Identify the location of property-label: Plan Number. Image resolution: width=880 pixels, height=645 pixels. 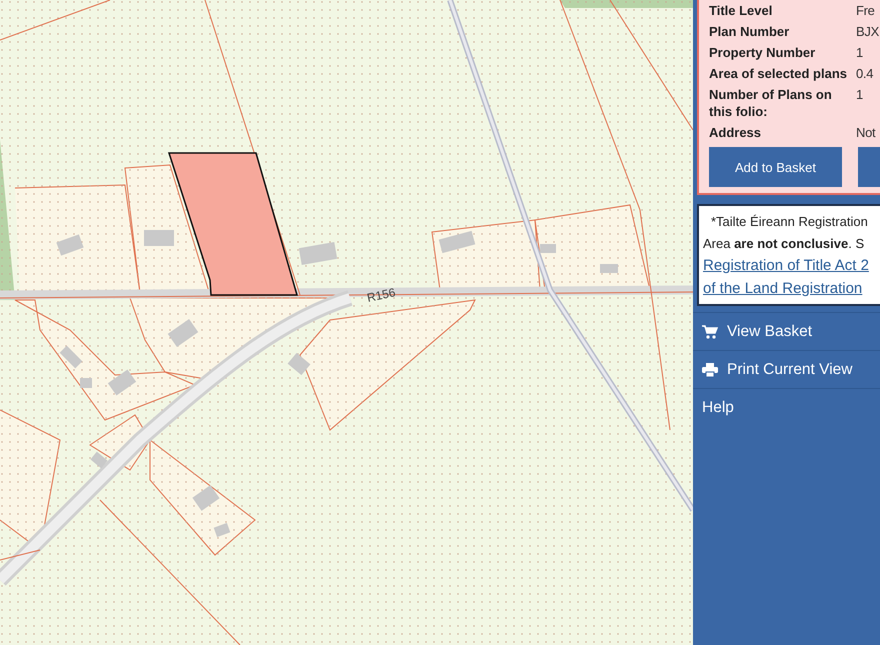
(749, 32).